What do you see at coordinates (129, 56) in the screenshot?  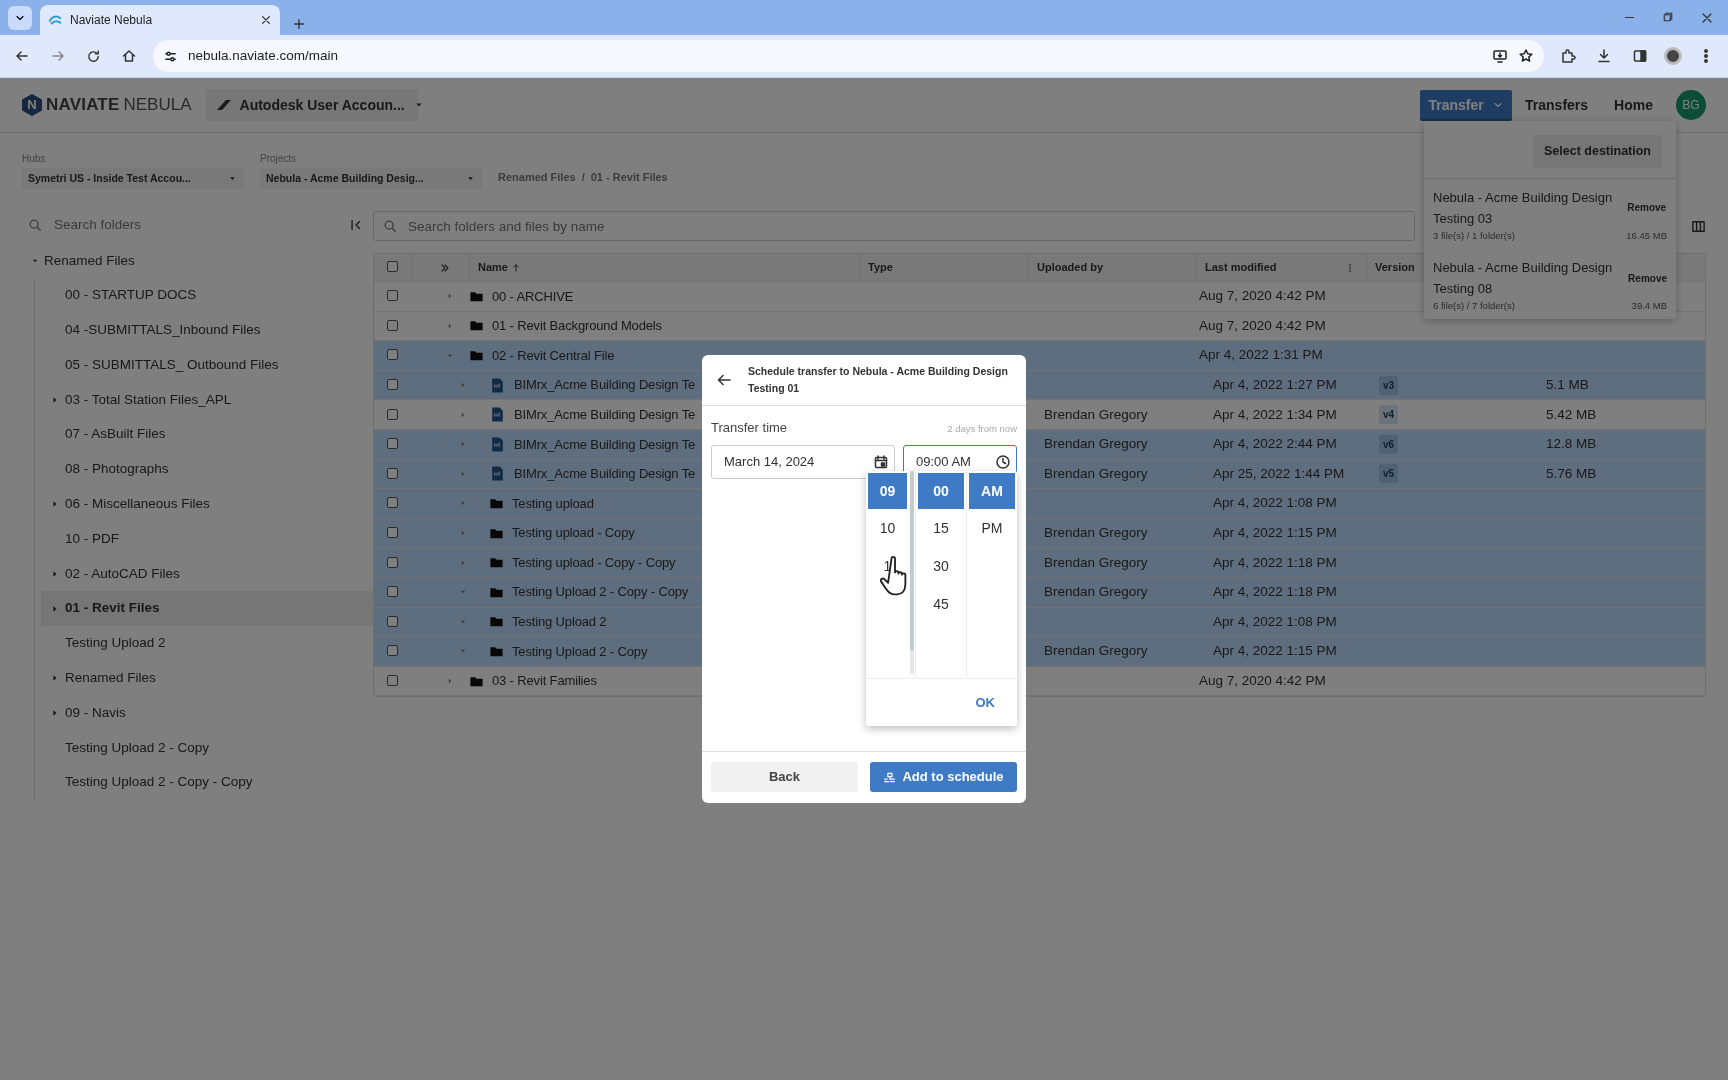 I see `home-icon` at bounding box center [129, 56].